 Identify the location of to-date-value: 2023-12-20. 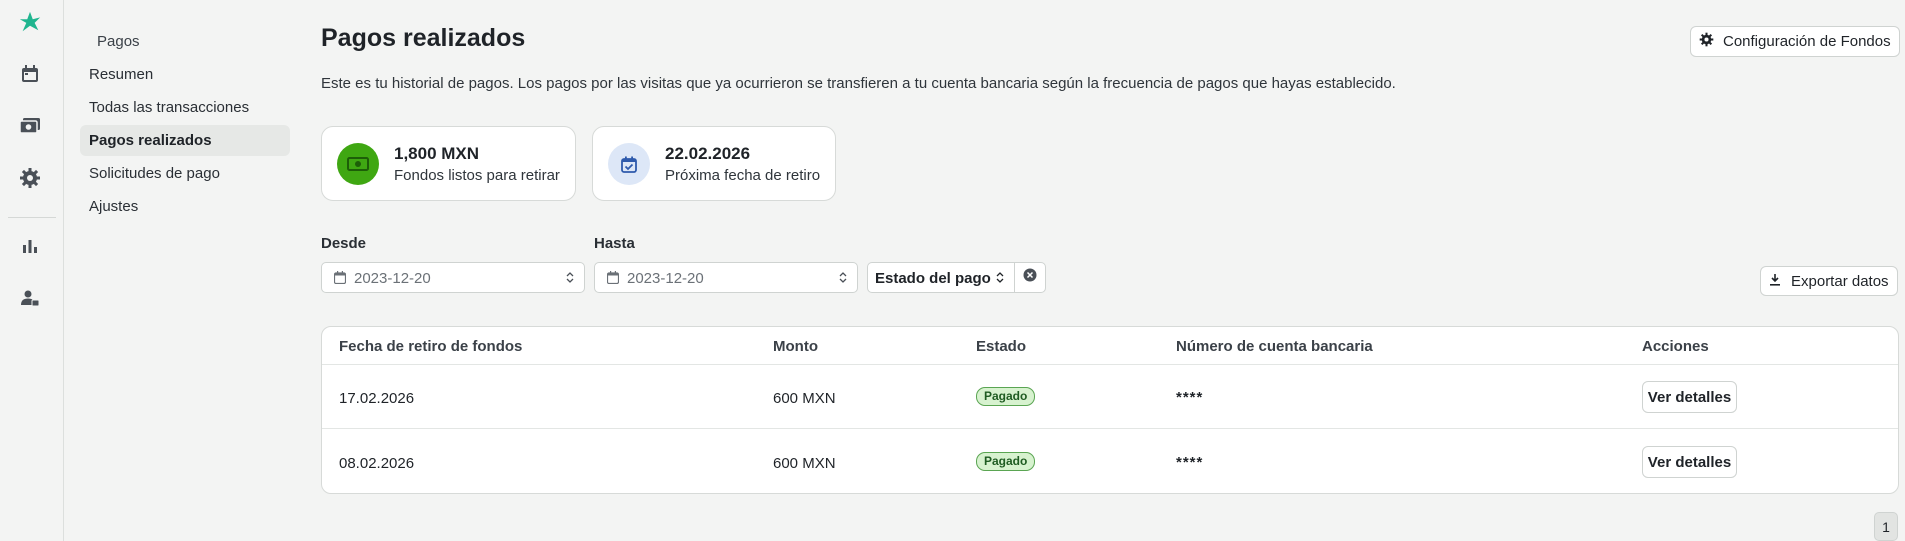
(665, 278).